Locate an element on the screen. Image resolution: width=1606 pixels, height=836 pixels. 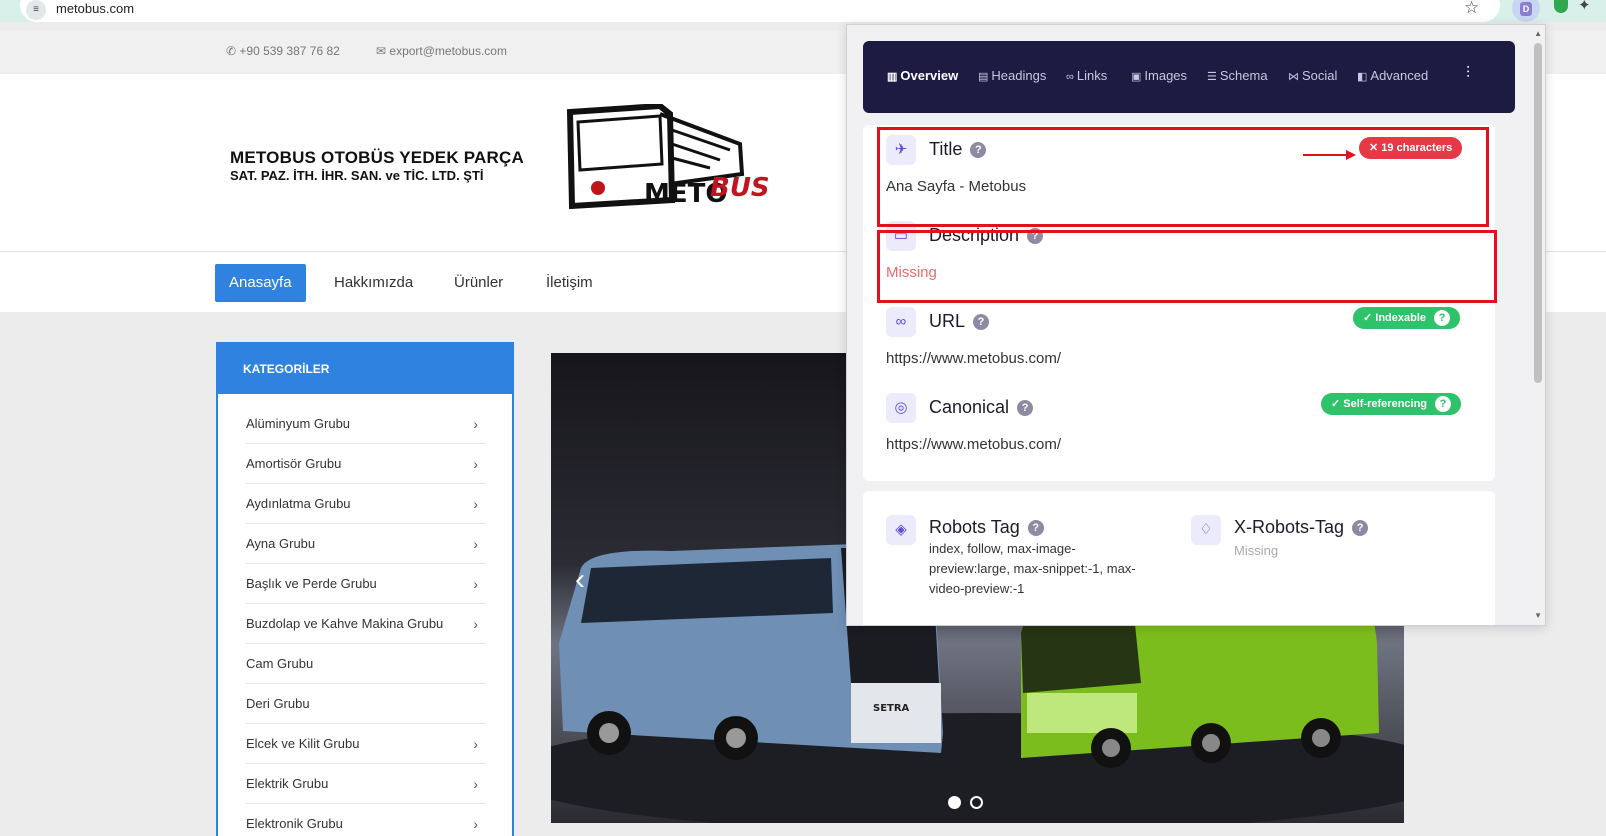
x-robots-field: X-Robots-Tag? is located at coordinates (1301, 527).